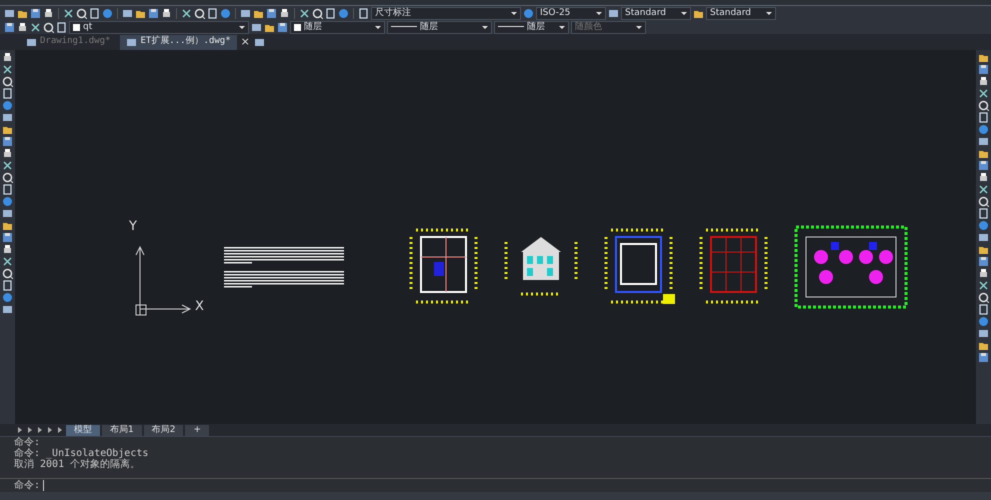 Image resolution: width=991 pixels, height=500 pixels. I want to click on document-tab: ET扩展...例）.dwg*, so click(178, 42).